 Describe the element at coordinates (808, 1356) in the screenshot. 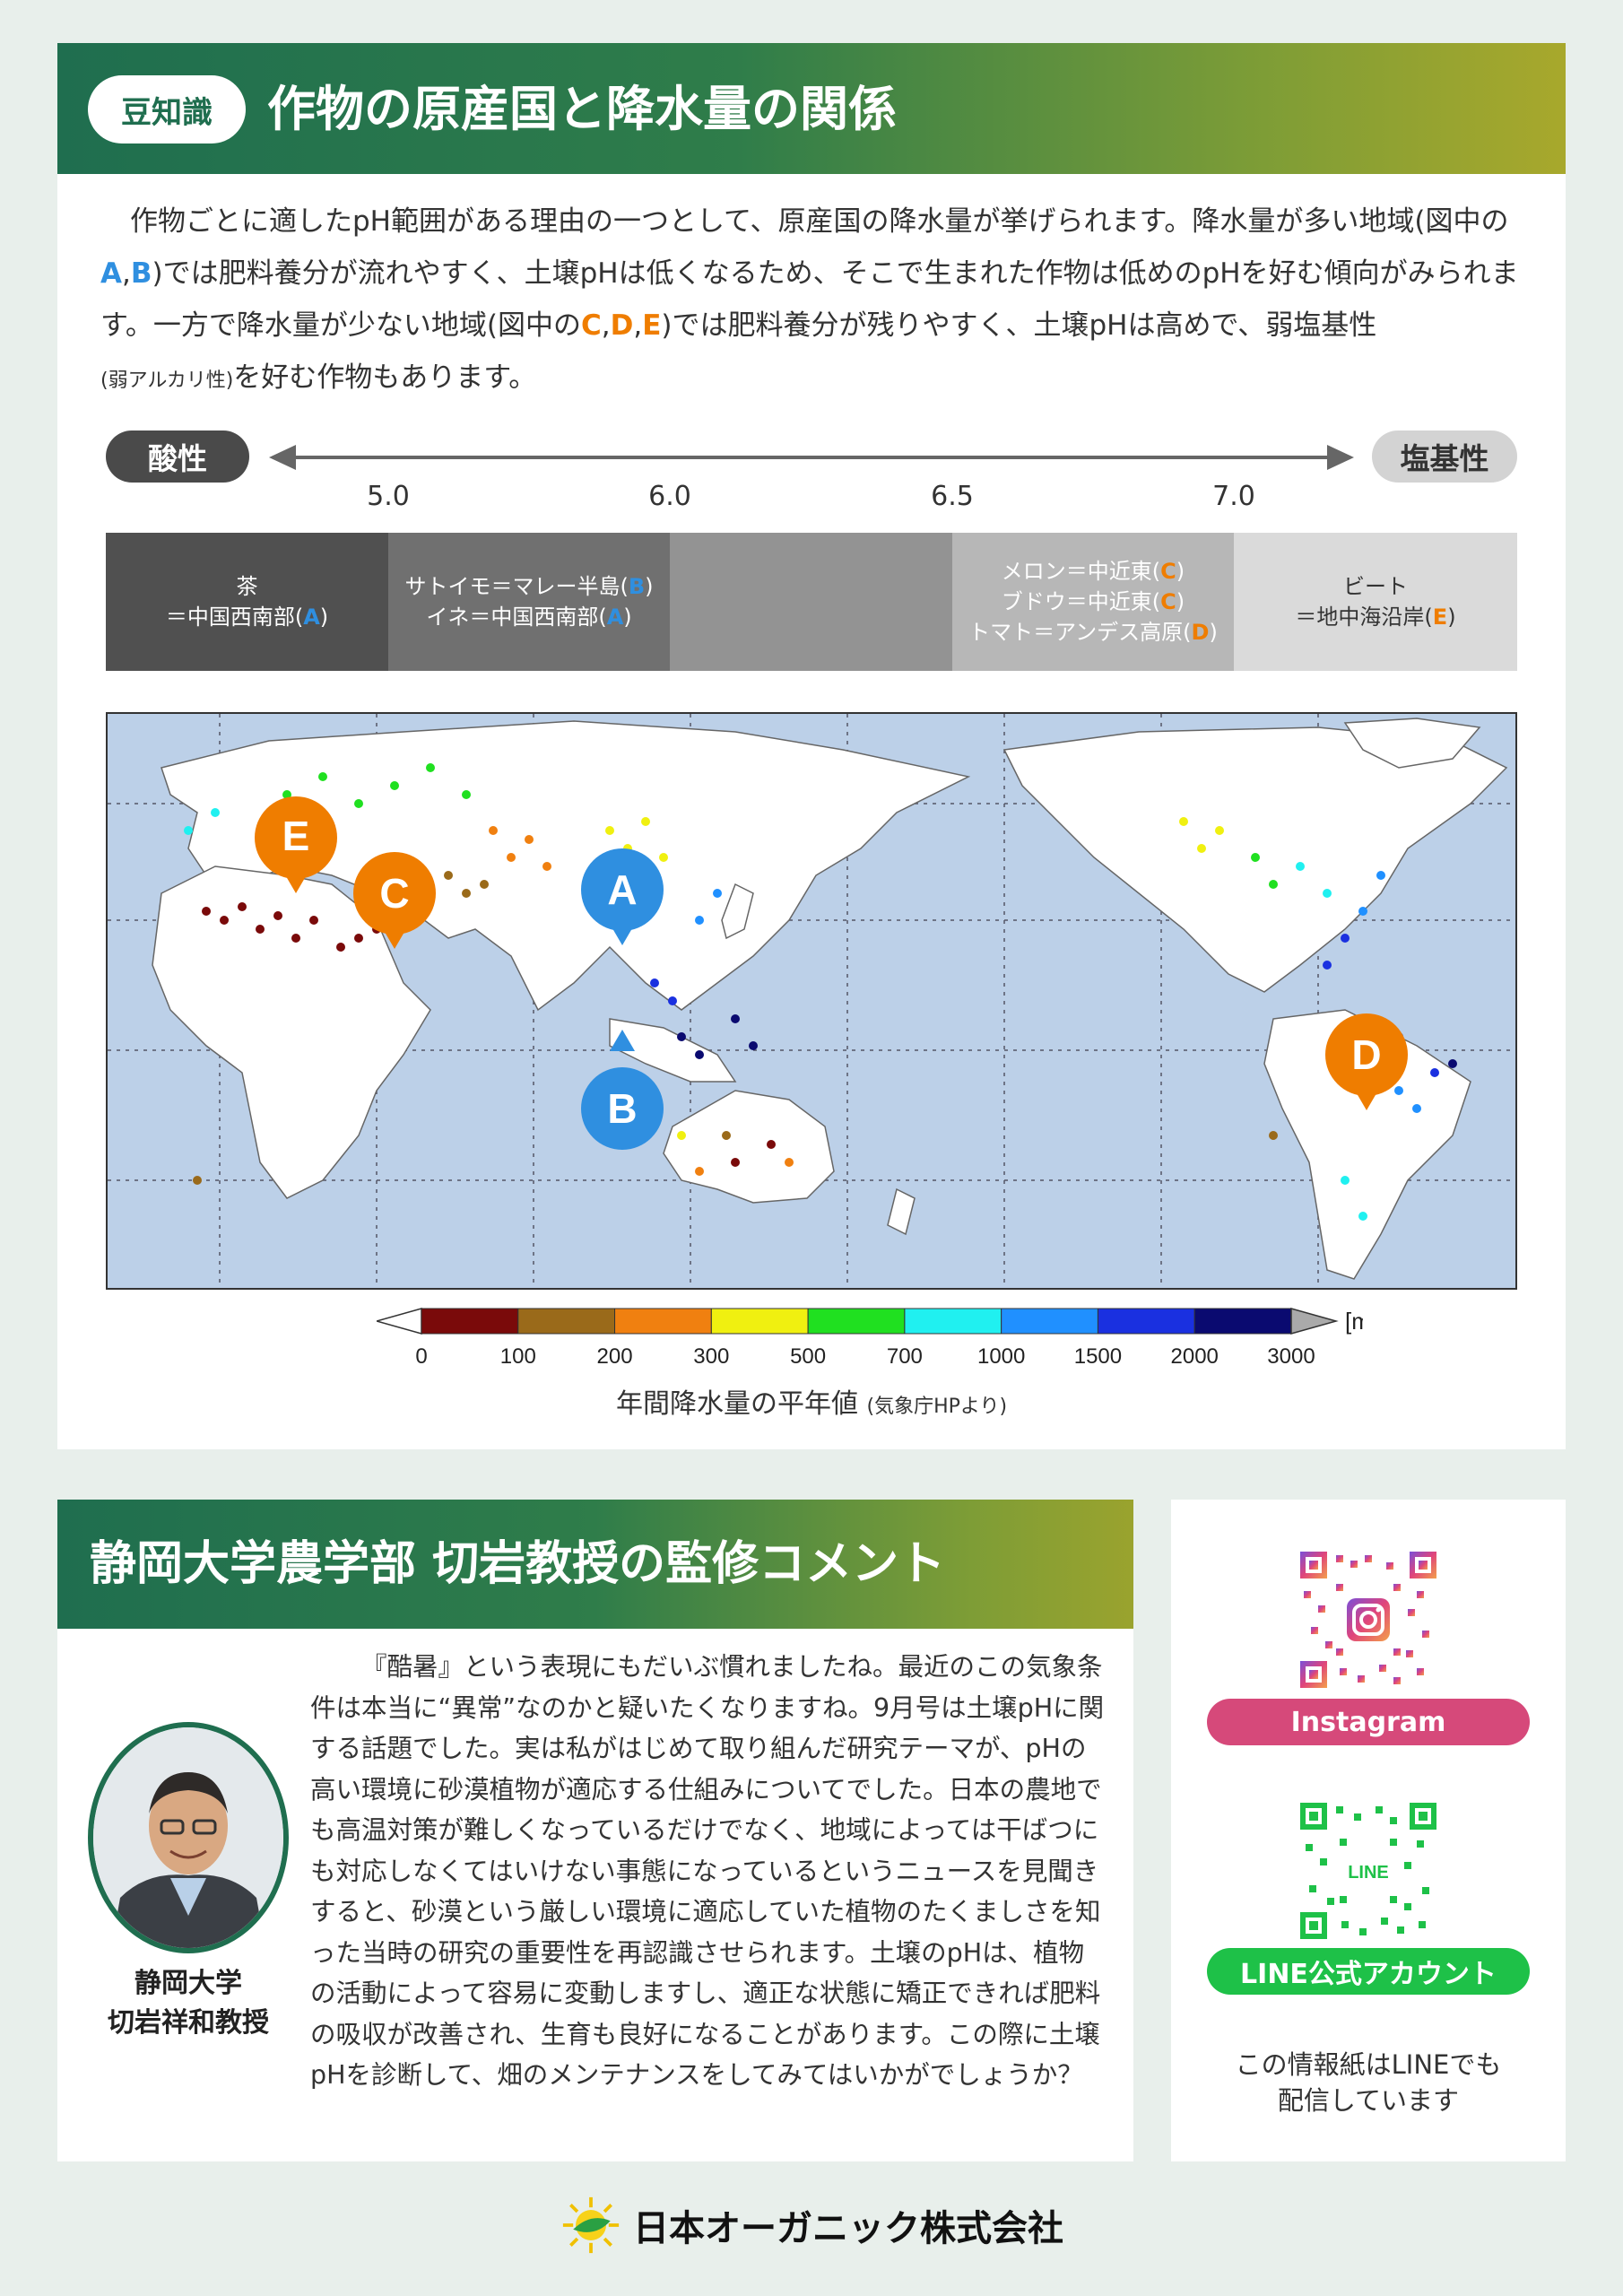

I see `legend-value-label: 500` at that location.